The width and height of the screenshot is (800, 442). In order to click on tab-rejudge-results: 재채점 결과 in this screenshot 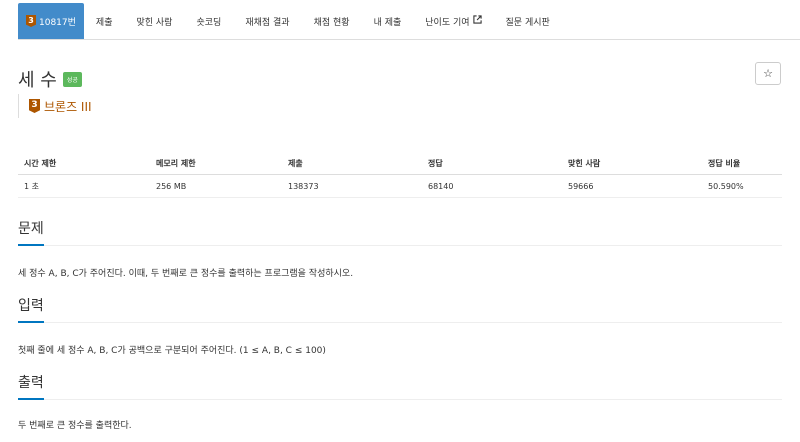, I will do `click(267, 21)`.